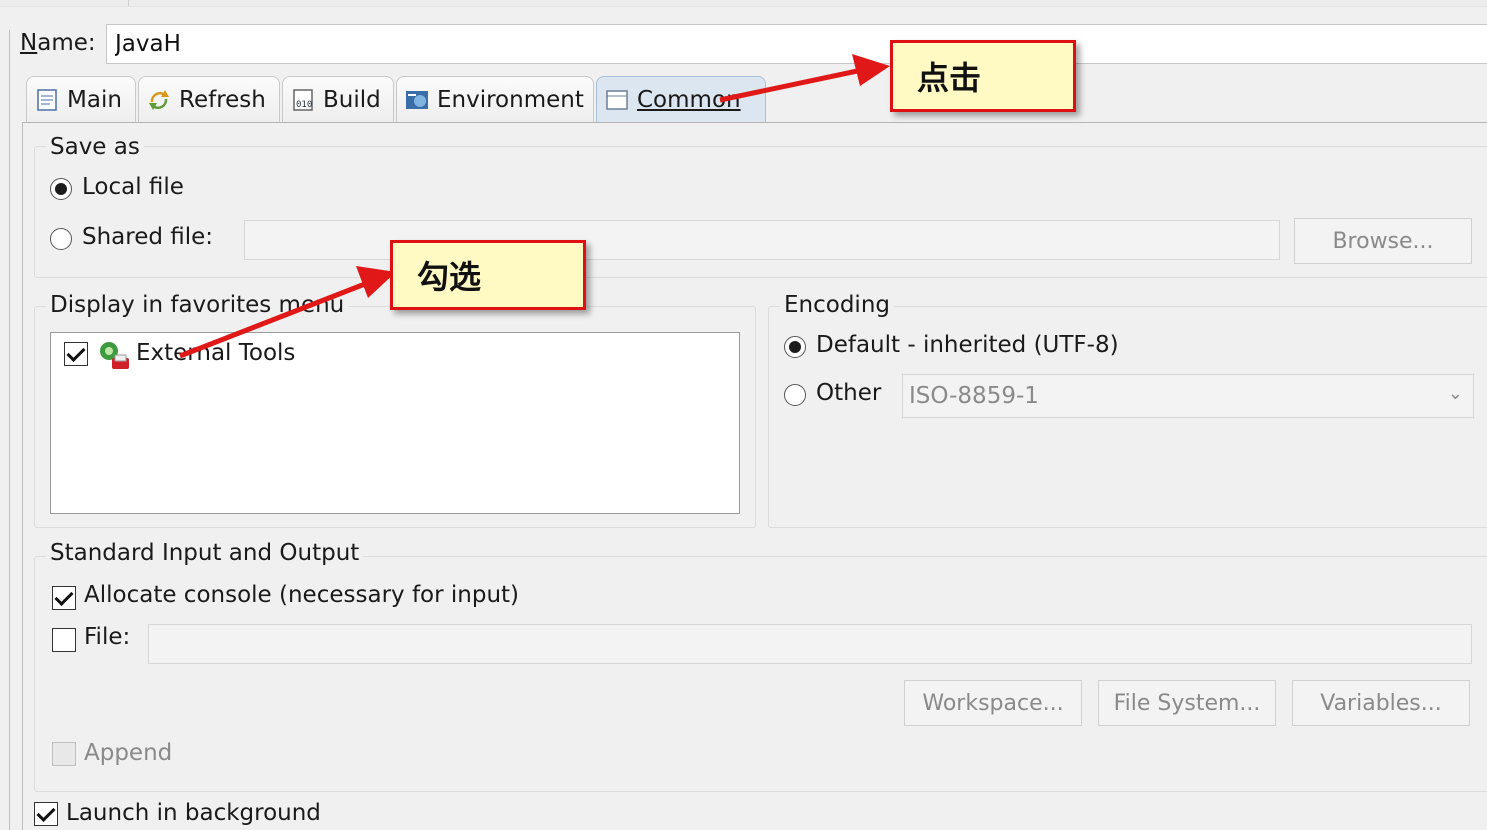 This screenshot has width=1487, height=830. What do you see at coordinates (983, 76) in the screenshot?
I see `click-callout: 点击` at bounding box center [983, 76].